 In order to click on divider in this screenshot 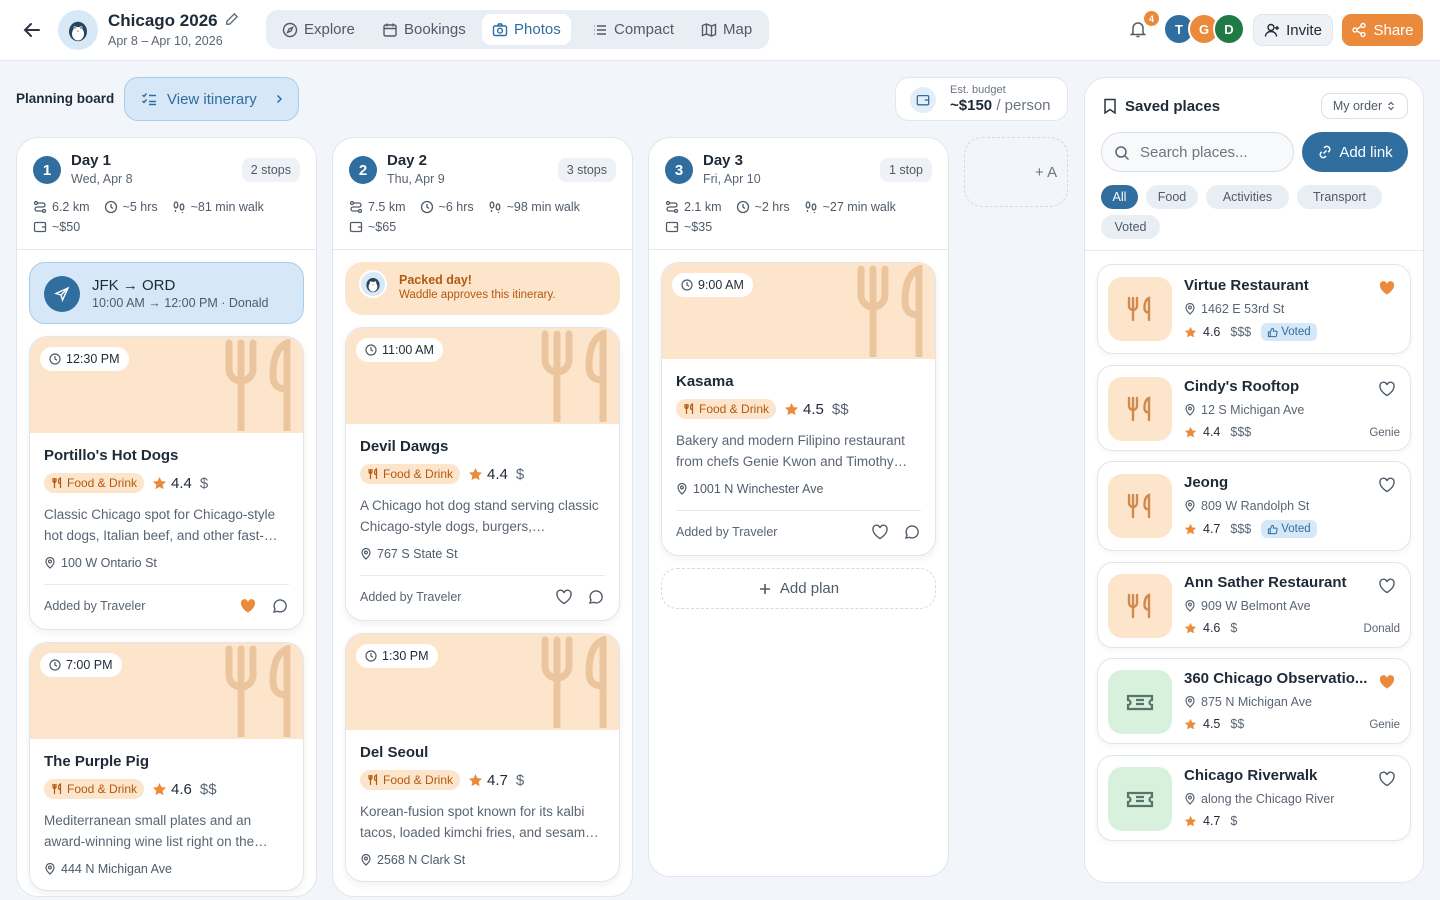, I will do `click(1254, 250)`.